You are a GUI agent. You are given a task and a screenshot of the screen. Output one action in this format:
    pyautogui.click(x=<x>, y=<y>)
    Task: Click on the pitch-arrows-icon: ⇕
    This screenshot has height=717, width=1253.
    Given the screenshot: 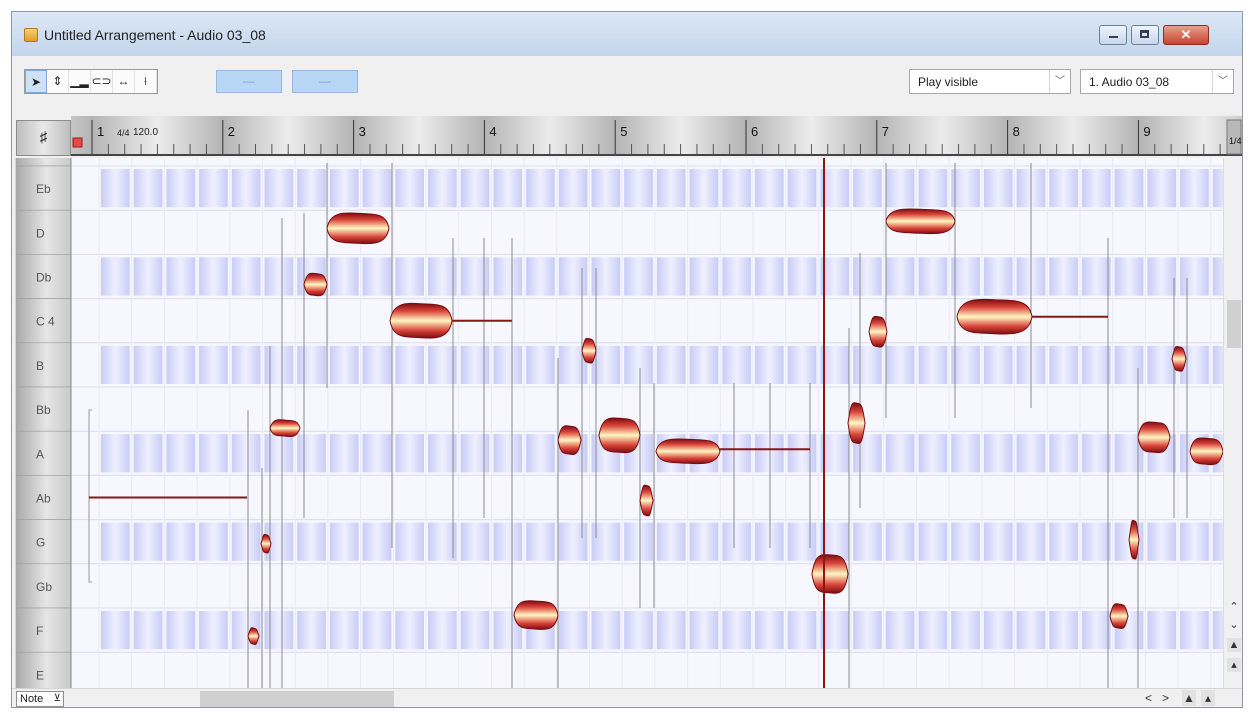 What is the action you would take?
    pyautogui.click(x=57, y=81)
    